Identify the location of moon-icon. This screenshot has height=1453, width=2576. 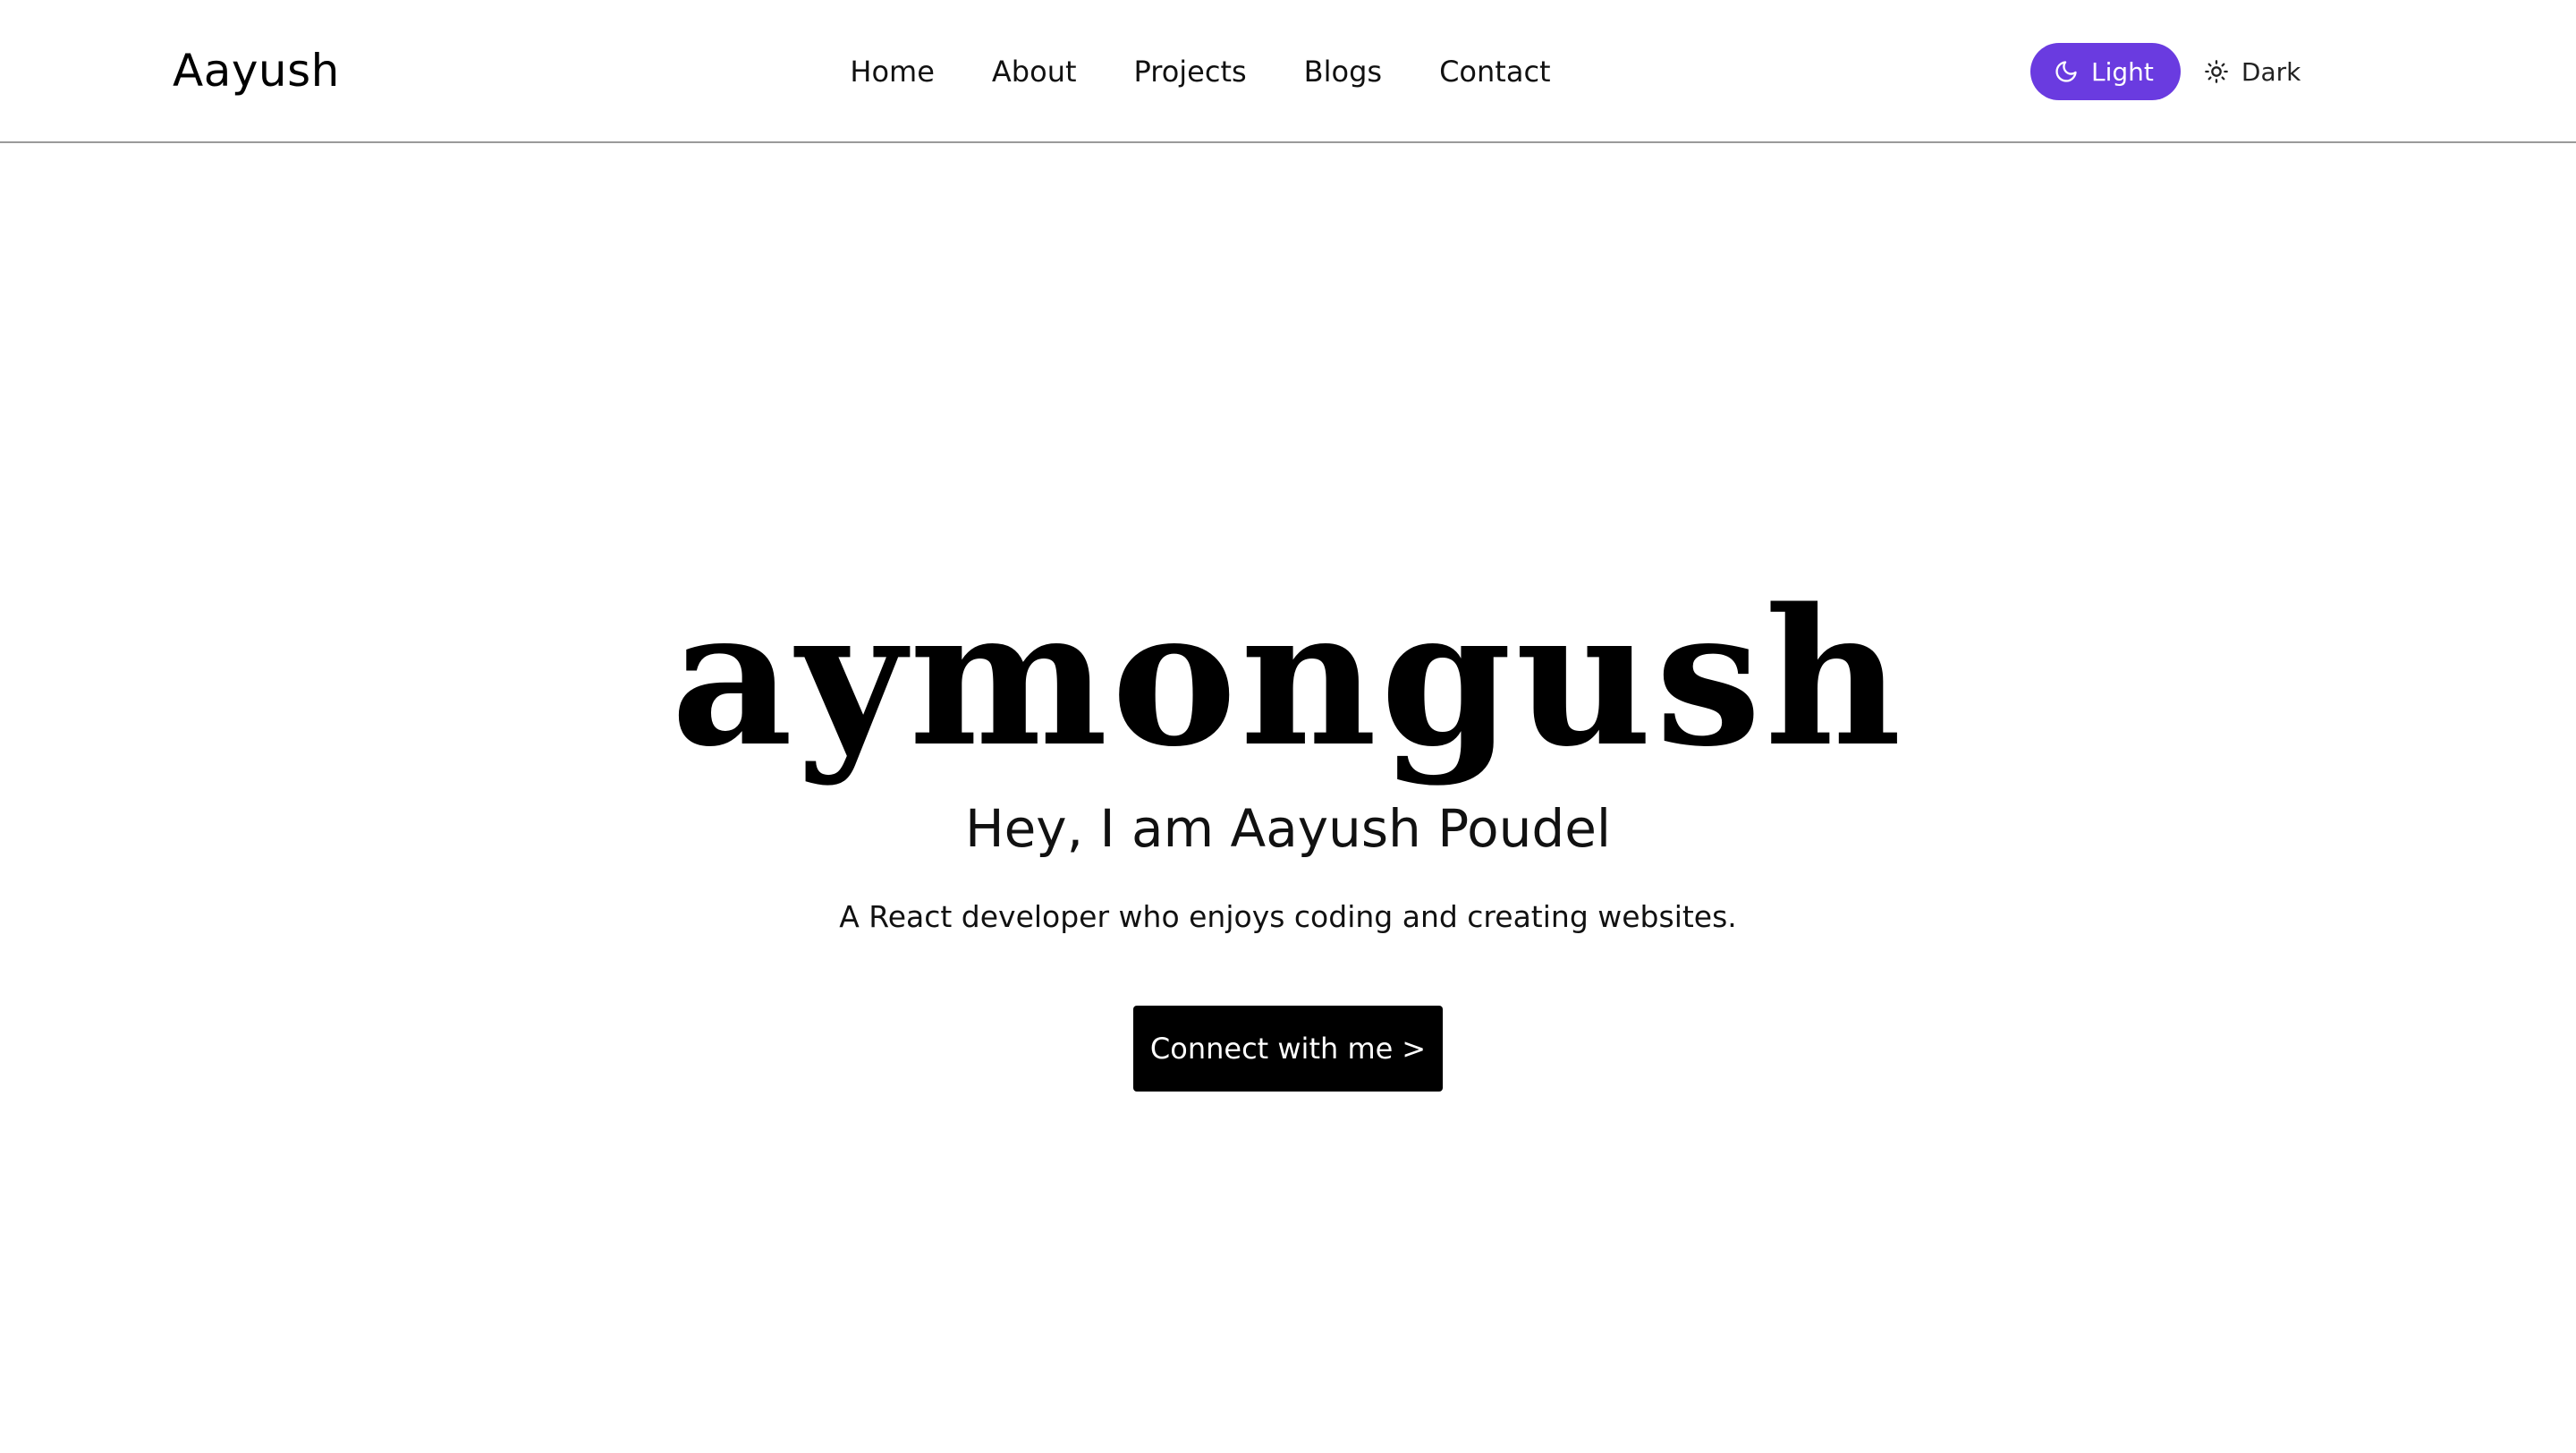
(2066, 71).